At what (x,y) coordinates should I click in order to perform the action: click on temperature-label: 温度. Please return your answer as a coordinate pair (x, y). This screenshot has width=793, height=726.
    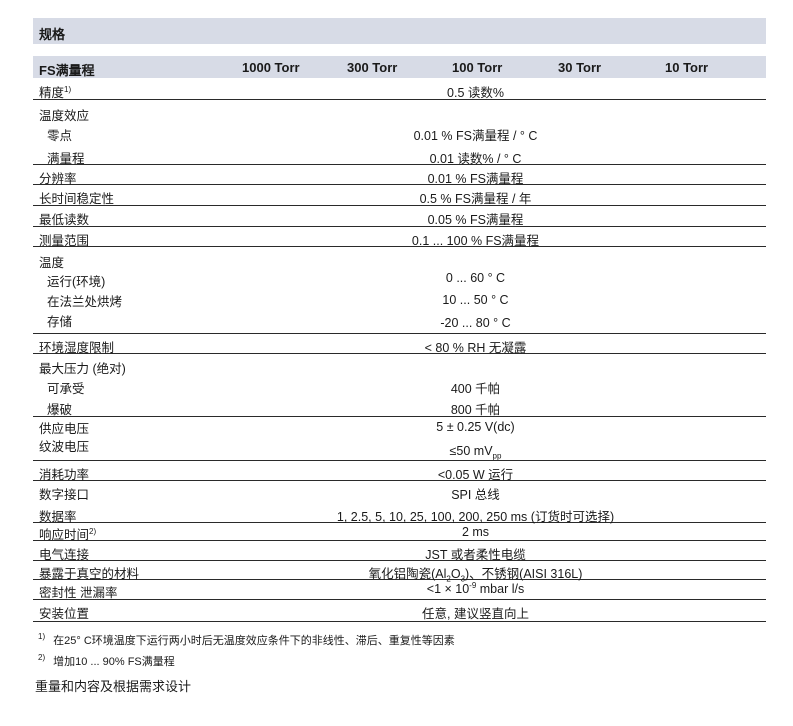
    Looking at the image, I should click on (52, 263).